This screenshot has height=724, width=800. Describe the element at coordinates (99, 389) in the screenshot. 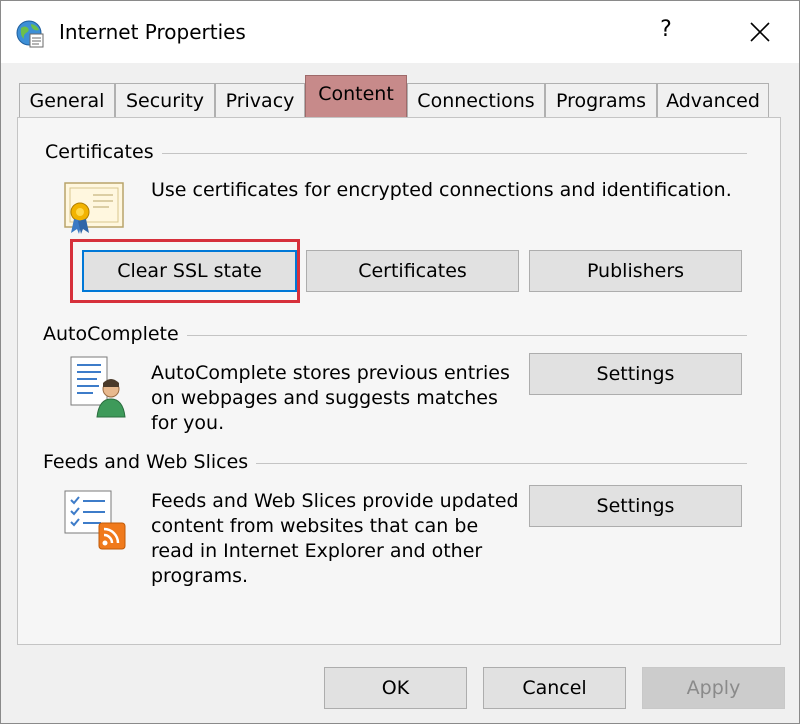

I see `autocomplete-icon` at that location.